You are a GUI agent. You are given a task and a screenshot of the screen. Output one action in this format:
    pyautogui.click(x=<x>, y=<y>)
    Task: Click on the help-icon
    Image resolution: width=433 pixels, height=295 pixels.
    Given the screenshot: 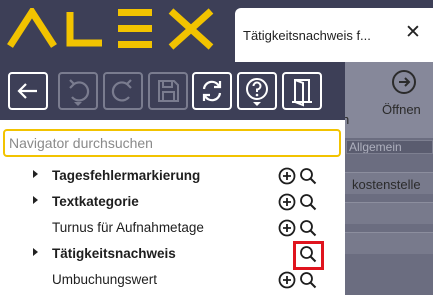 What is the action you would take?
    pyautogui.click(x=257, y=92)
    